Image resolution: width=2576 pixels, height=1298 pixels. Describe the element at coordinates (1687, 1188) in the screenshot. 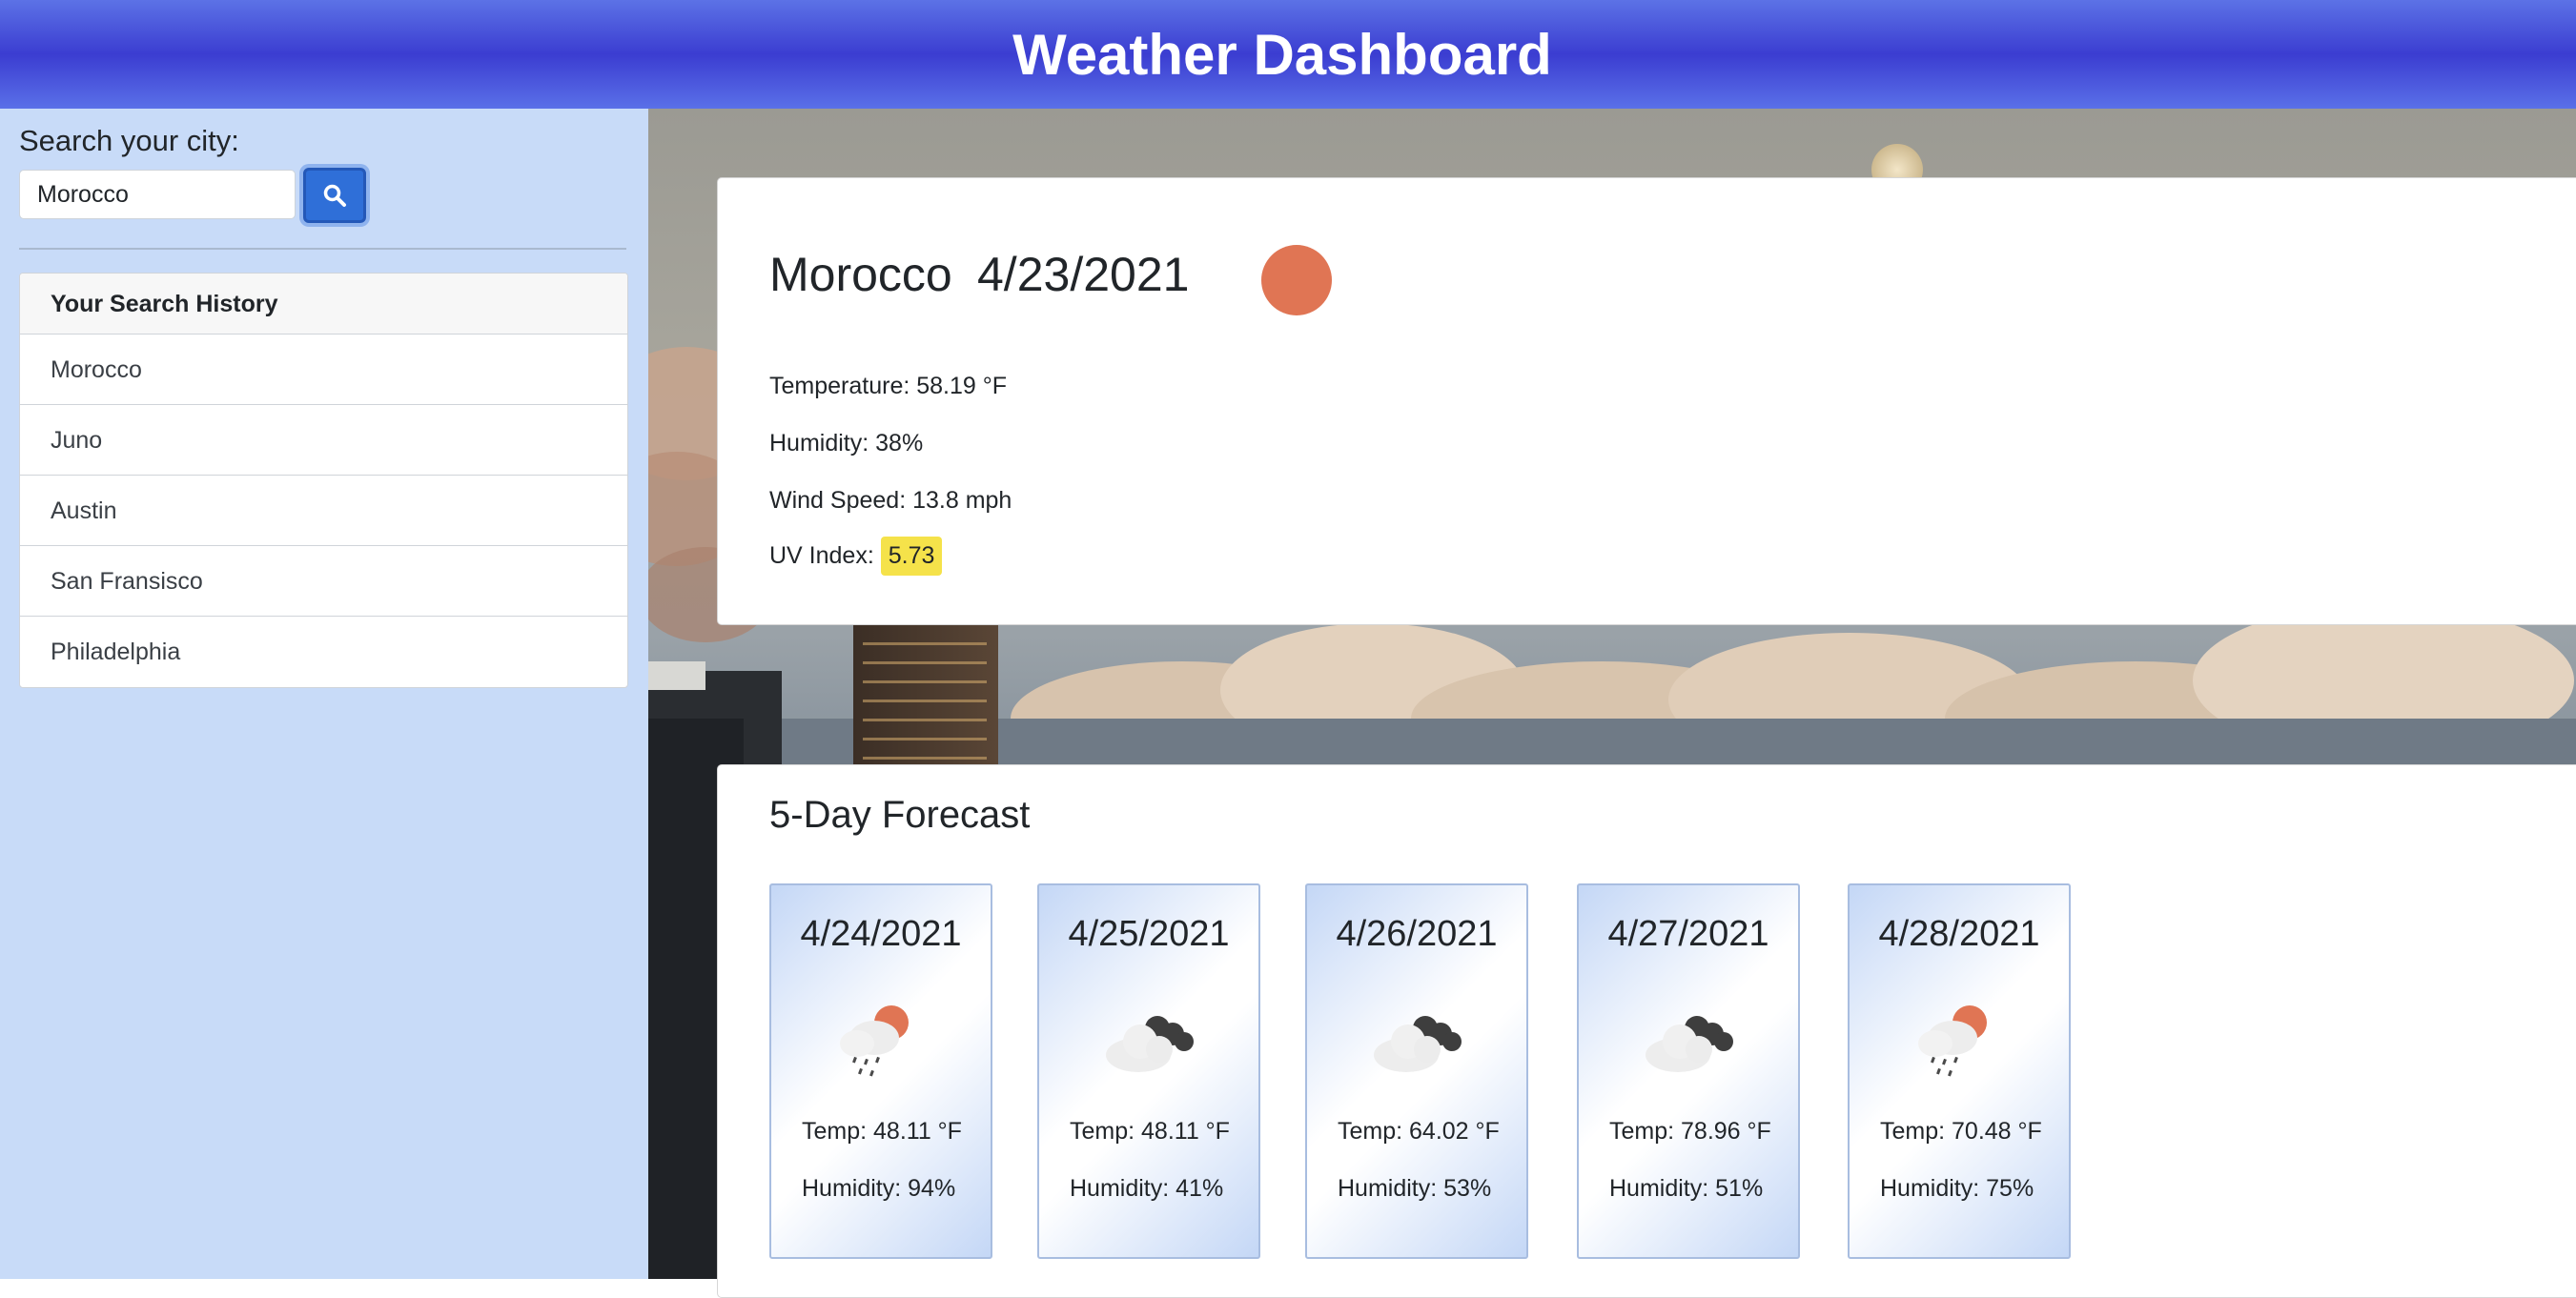

I see `forecast-humidity: Humidity: 51%` at that location.